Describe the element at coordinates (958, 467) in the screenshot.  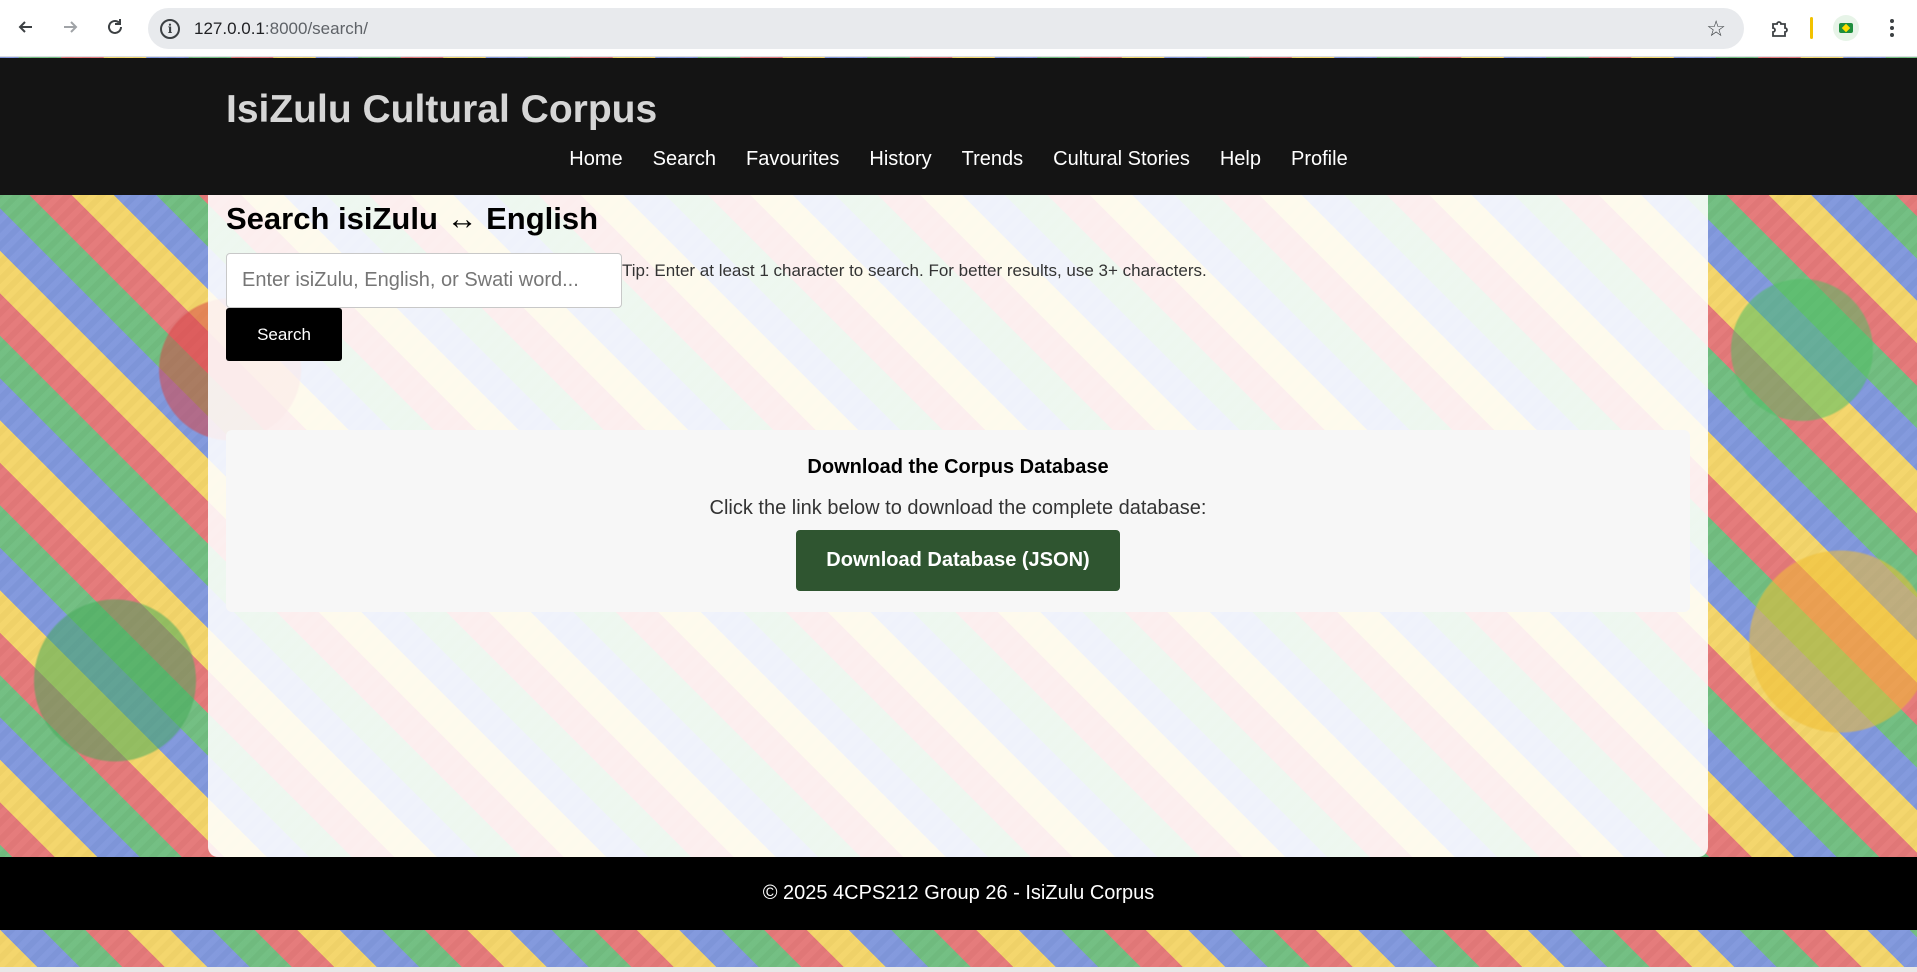
I see `download-title: Download the Corpus Database` at that location.